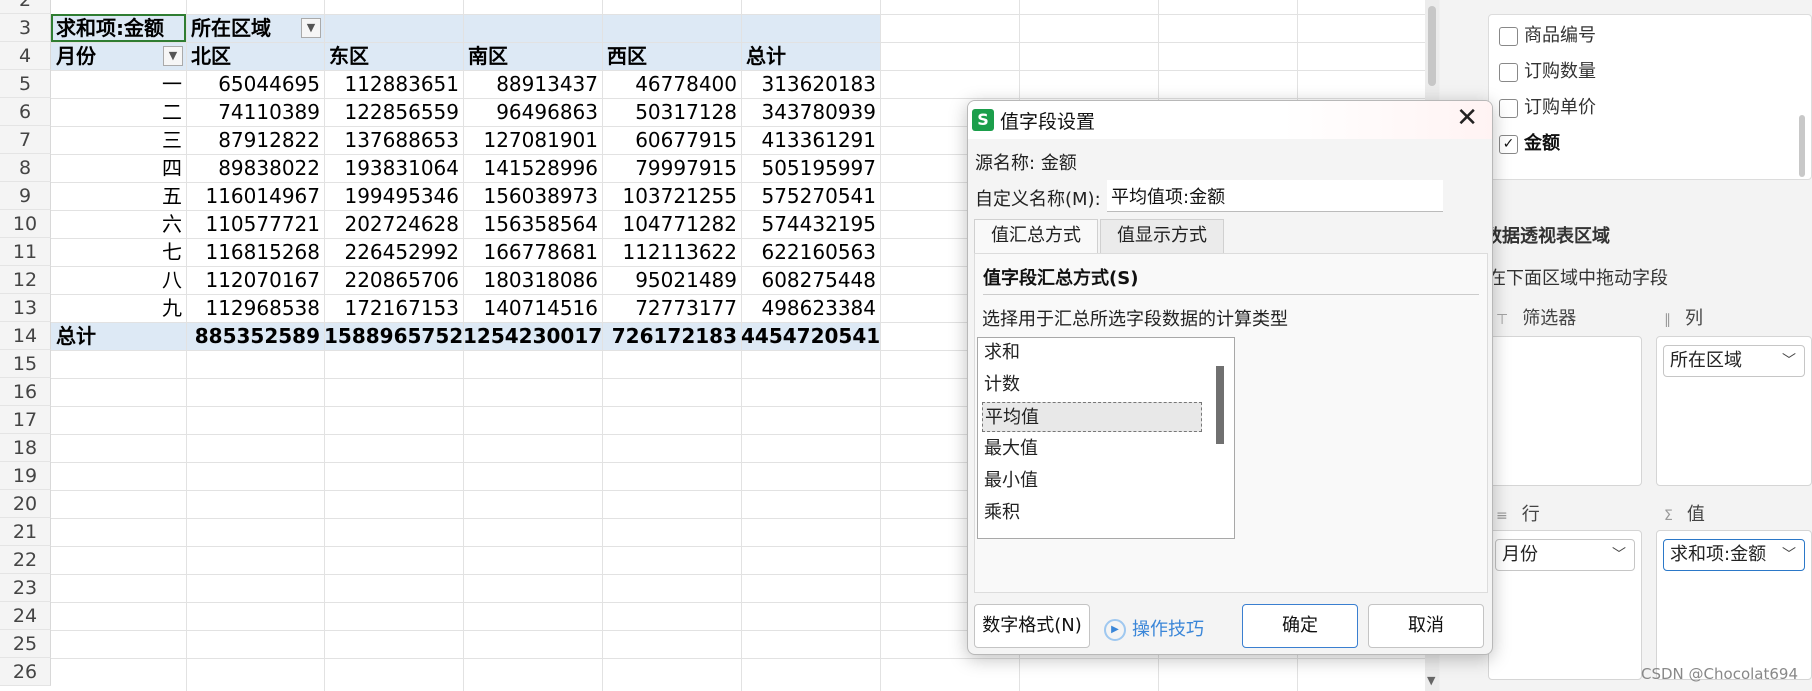 This screenshot has height=691, width=1812. Describe the element at coordinates (173, 56) in the screenshot. I see `row-filter-dropdown-icon: ▼` at that location.